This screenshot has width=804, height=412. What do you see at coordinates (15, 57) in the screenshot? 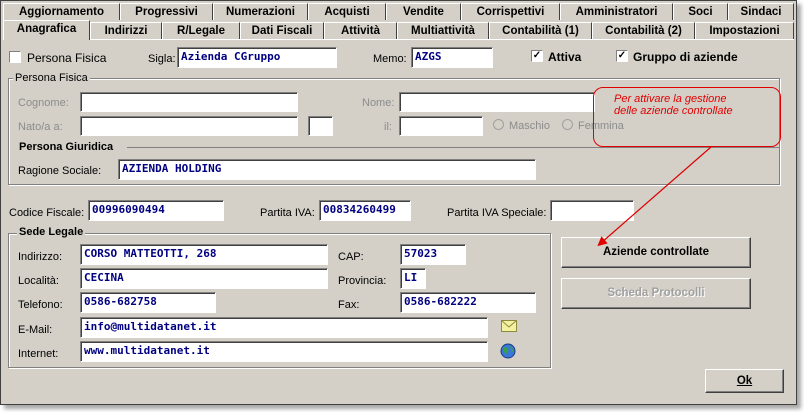
I see `persona-fisica-checkbox` at bounding box center [15, 57].